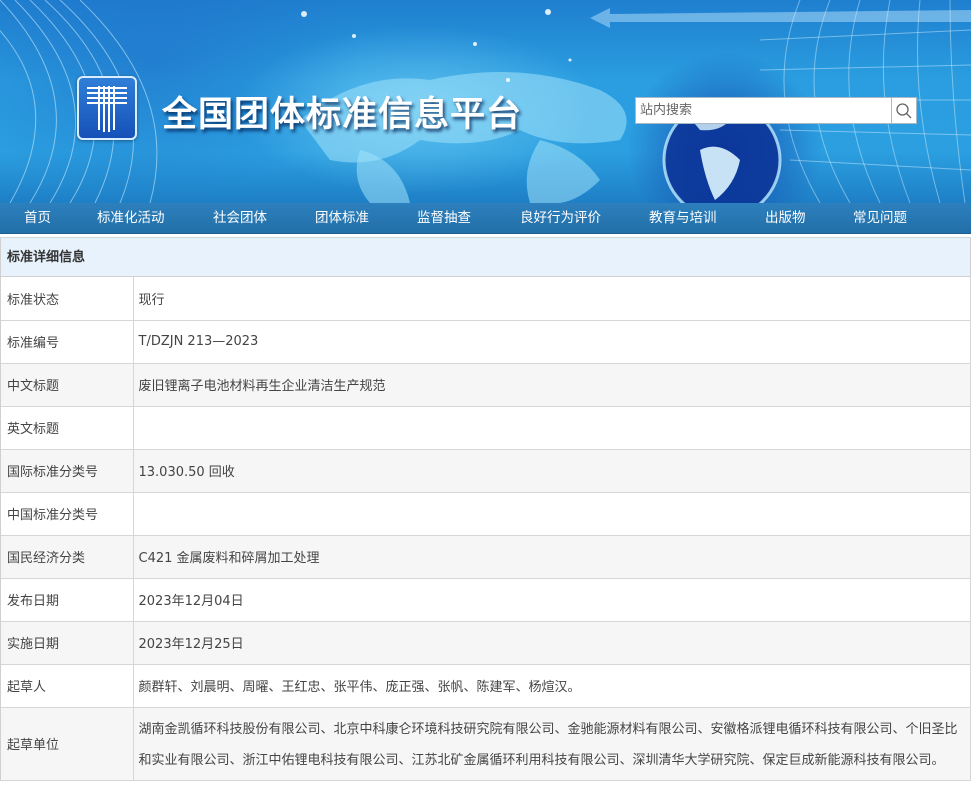 The height and width of the screenshot is (811, 971). Describe the element at coordinates (552, 471) in the screenshot. I see `ics-value: 13.030.50 回收` at that location.